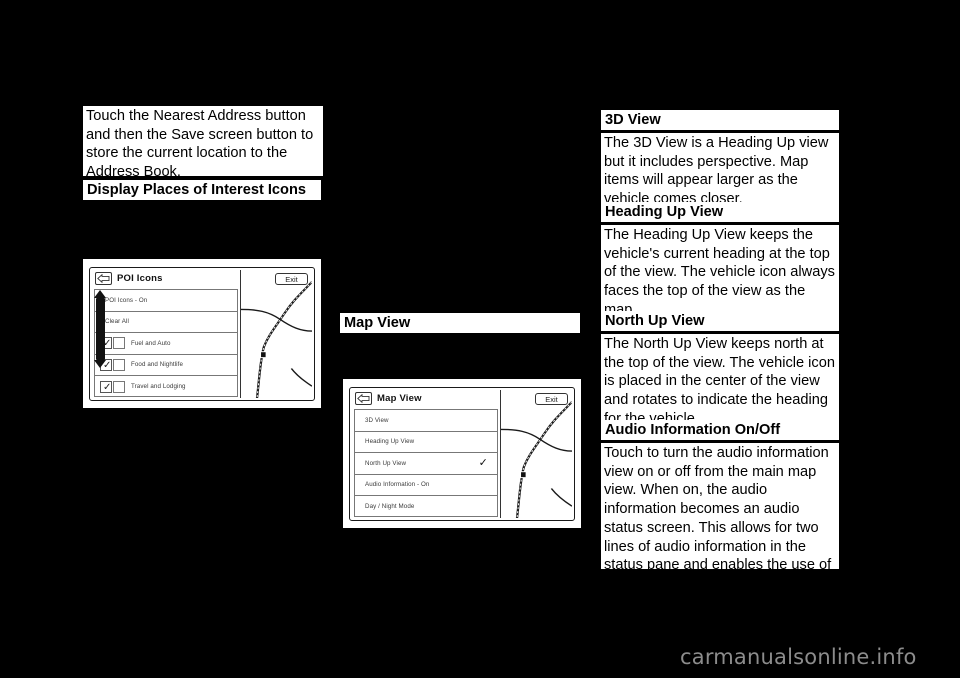 This screenshot has height=678, width=960. What do you see at coordinates (720, 120) in the screenshot?
I see `heading-3d-view: 3D View` at bounding box center [720, 120].